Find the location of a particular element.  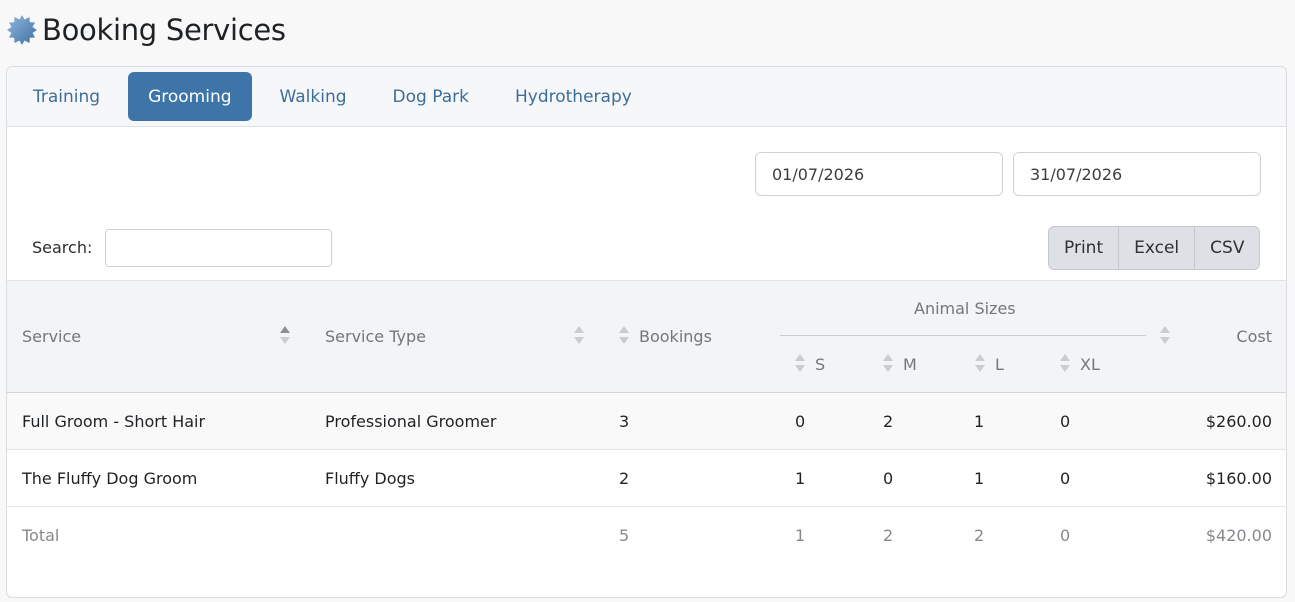

print-button: Print is located at coordinates (1084, 248).